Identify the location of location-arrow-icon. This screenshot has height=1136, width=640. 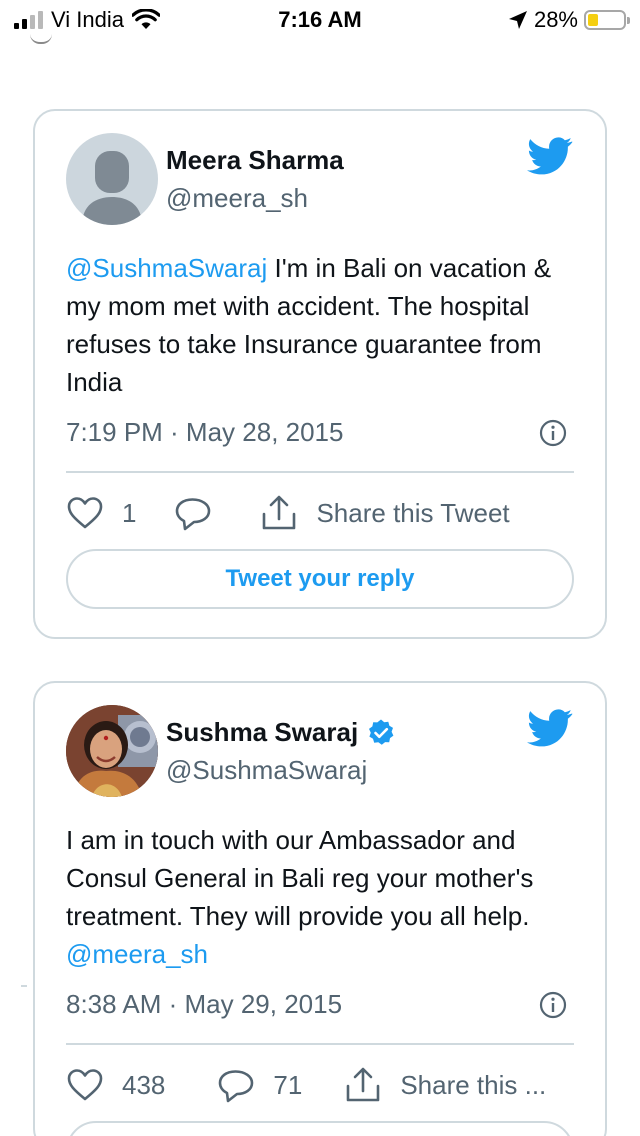
(517, 20).